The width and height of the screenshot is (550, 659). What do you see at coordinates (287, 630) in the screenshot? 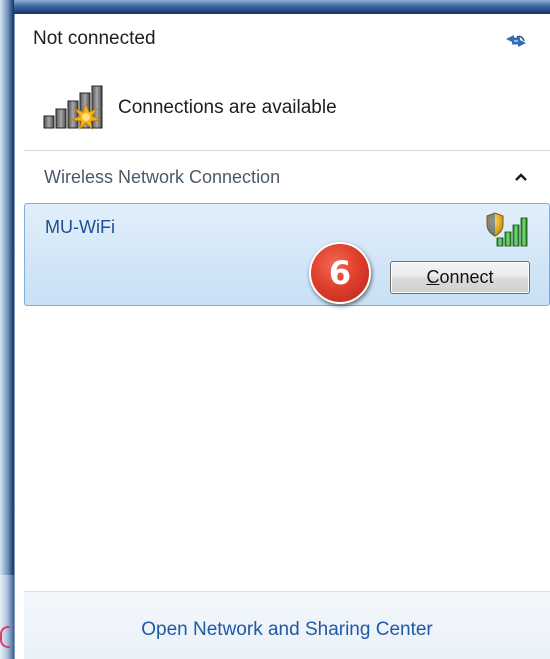
I see `open-network-sharing-center-link: Open Network and Sharing Center` at bounding box center [287, 630].